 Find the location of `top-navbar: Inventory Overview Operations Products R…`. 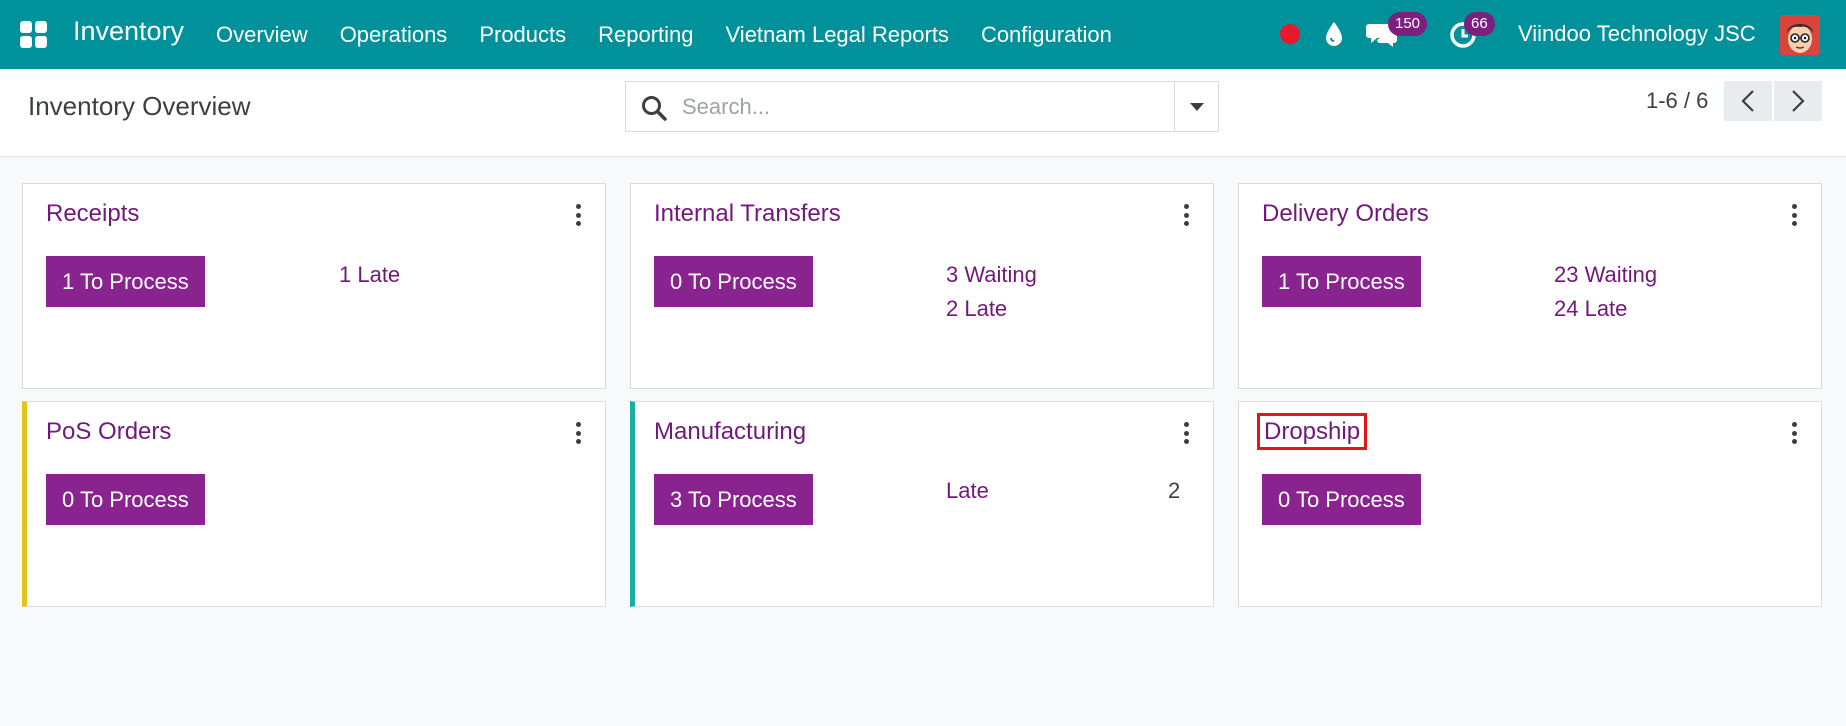

top-navbar: Inventory Overview Operations Products R… is located at coordinates (923, 34).